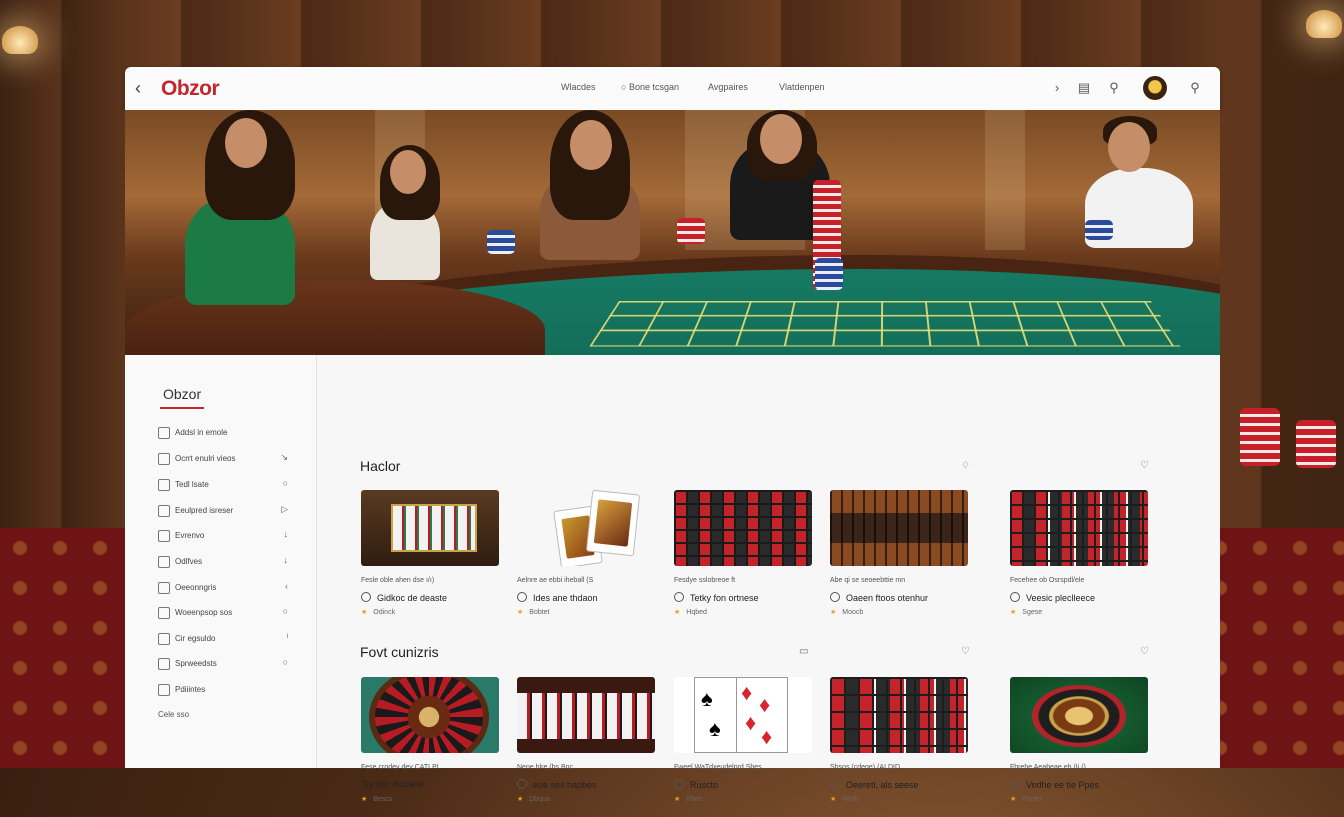  What do you see at coordinates (228, 485) in the screenshot?
I see `sidebar-item: Tedl lsate ○` at bounding box center [228, 485].